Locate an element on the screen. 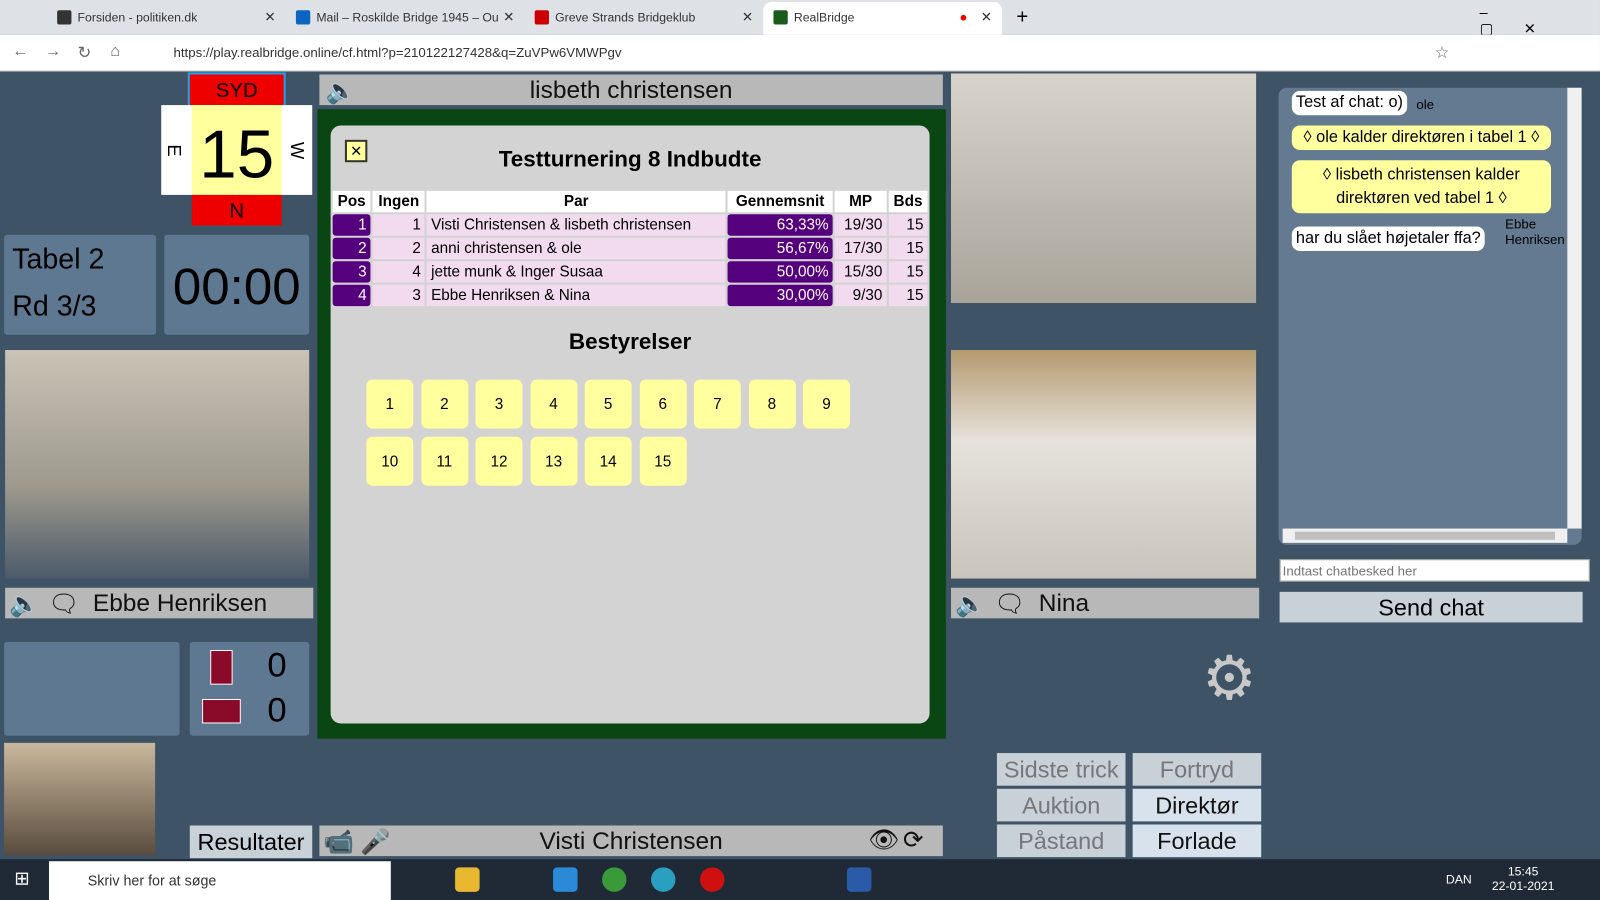 This screenshot has height=900, width=1600. close-results-button: ✕ is located at coordinates (356, 151).